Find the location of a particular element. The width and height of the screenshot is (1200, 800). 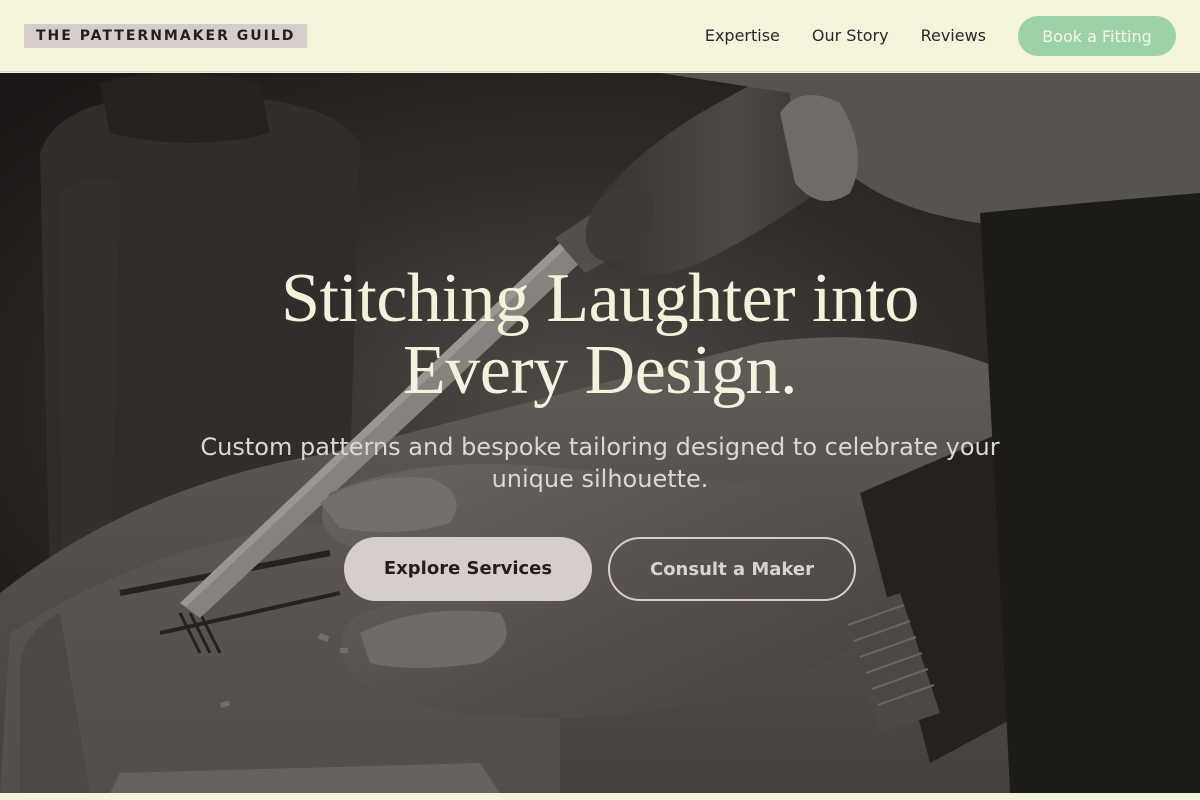

nav-link-our-story: Our Story is located at coordinates (850, 36).